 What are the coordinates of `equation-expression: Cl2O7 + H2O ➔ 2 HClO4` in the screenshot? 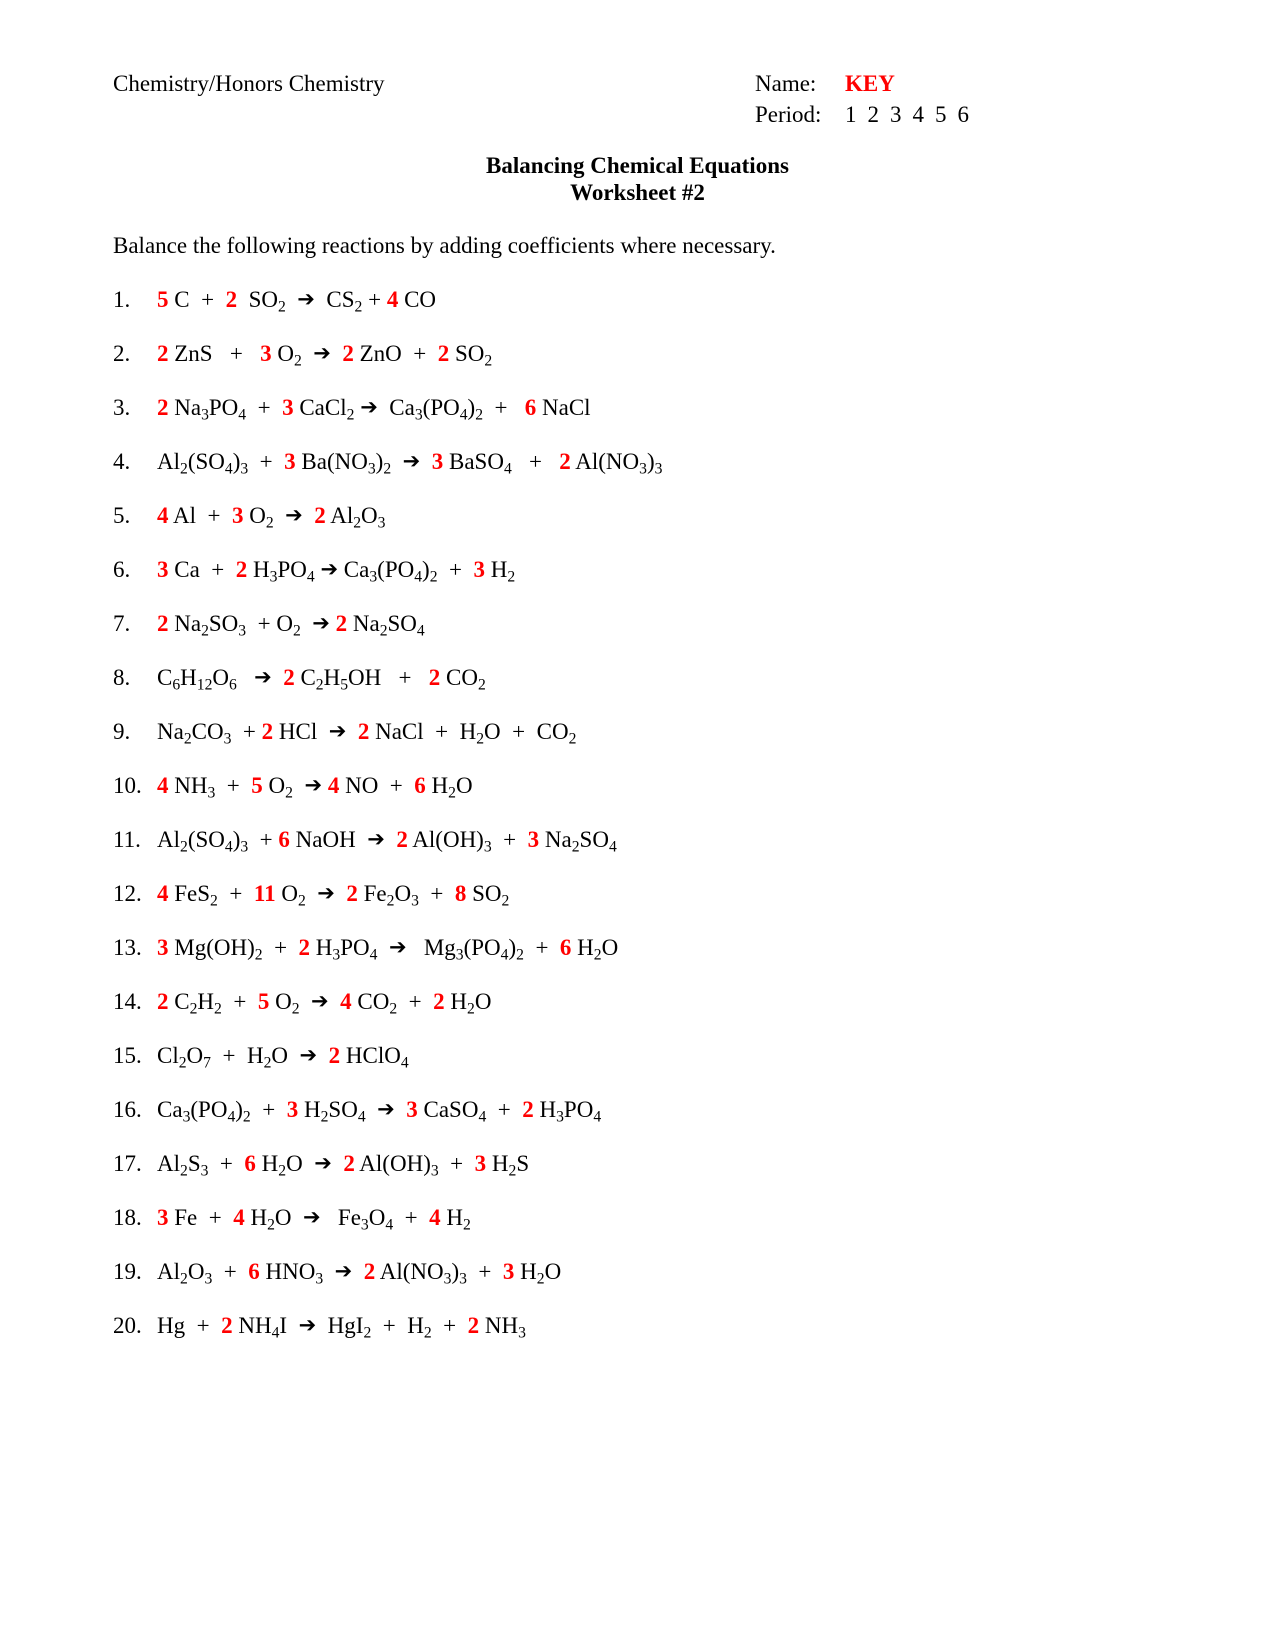 It's located at (283, 1057).